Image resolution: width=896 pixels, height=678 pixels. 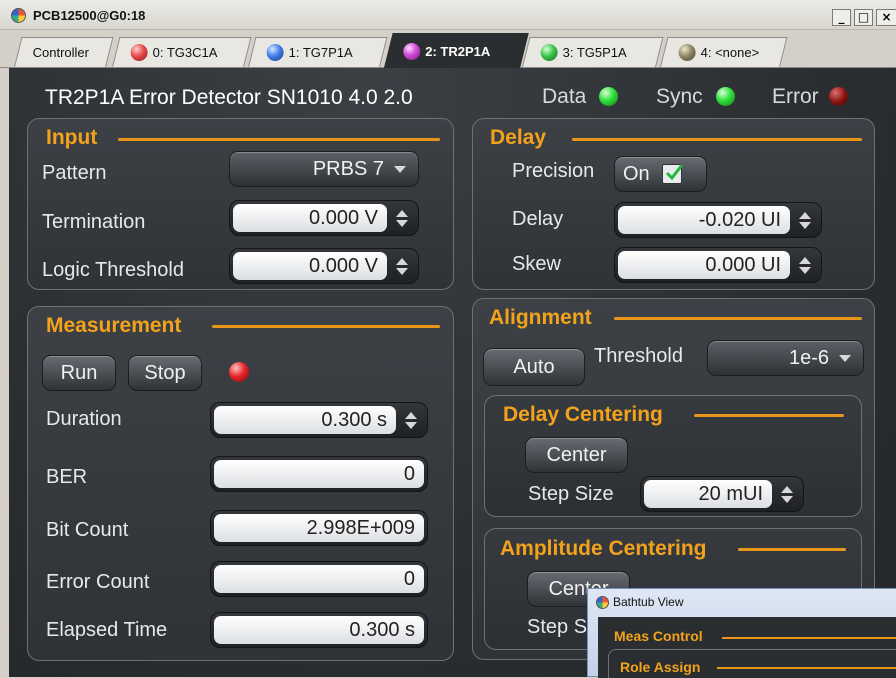 What do you see at coordinates (785, 358) in the screenshot?
I see `threshold-dropdown: 1e-6` at bounding box center [785, 358].